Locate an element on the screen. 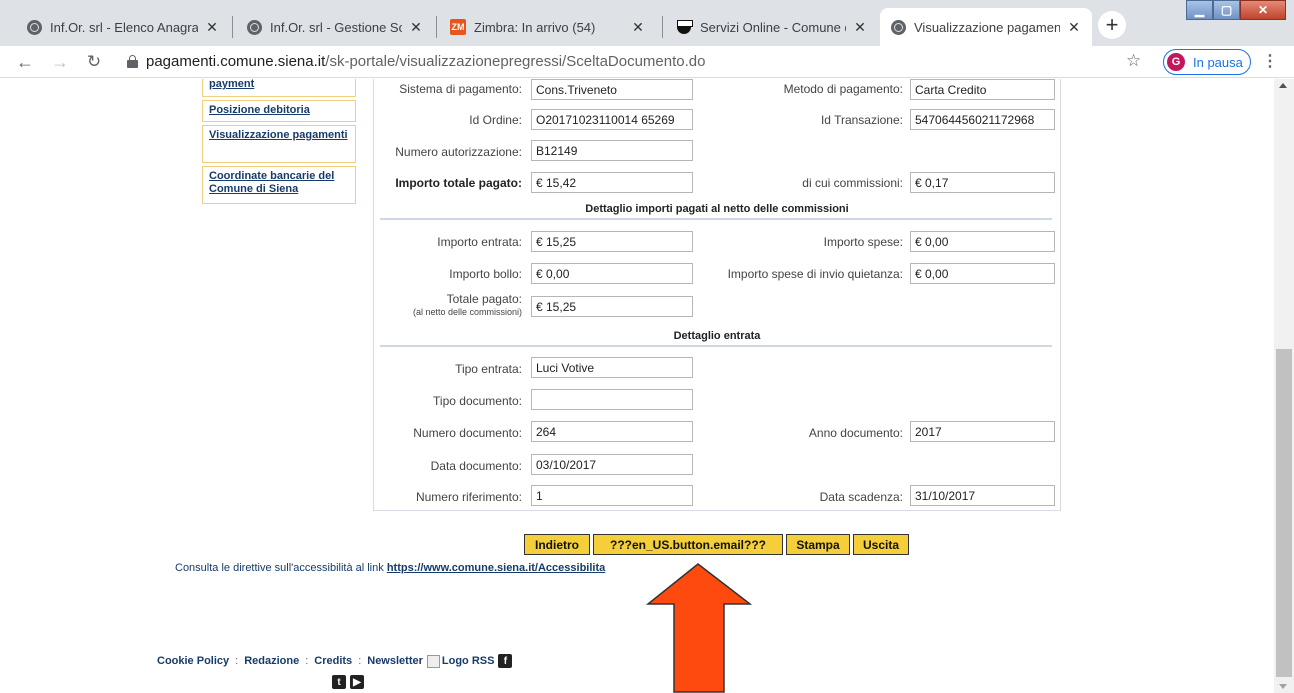 The height and width of the screenshot is (693, 1294). label-importo-spese: Importo spese: is located at coordinates (863, 242).